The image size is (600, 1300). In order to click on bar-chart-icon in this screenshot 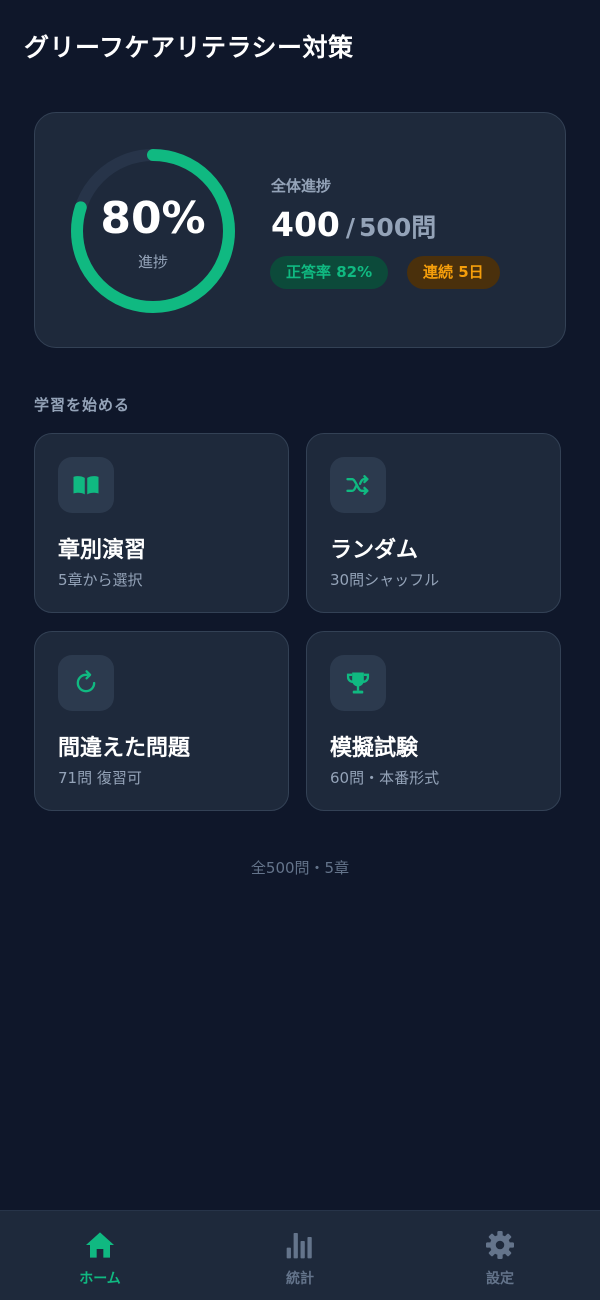, I will do `click(300, 1245)`.